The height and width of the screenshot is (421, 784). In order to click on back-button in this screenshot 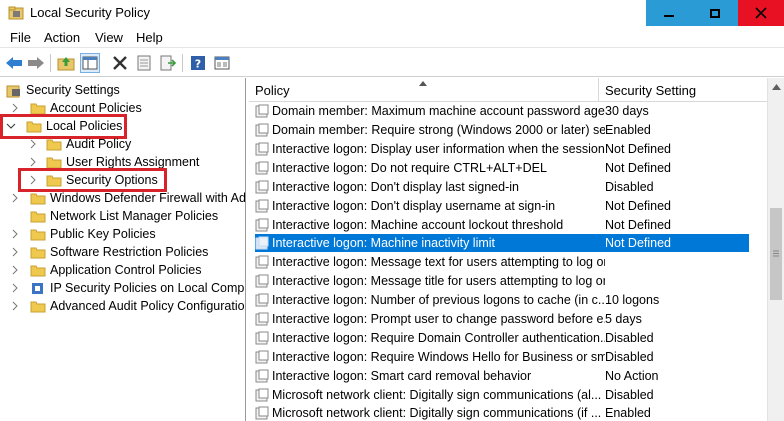, I will do `click(14, 63)`.